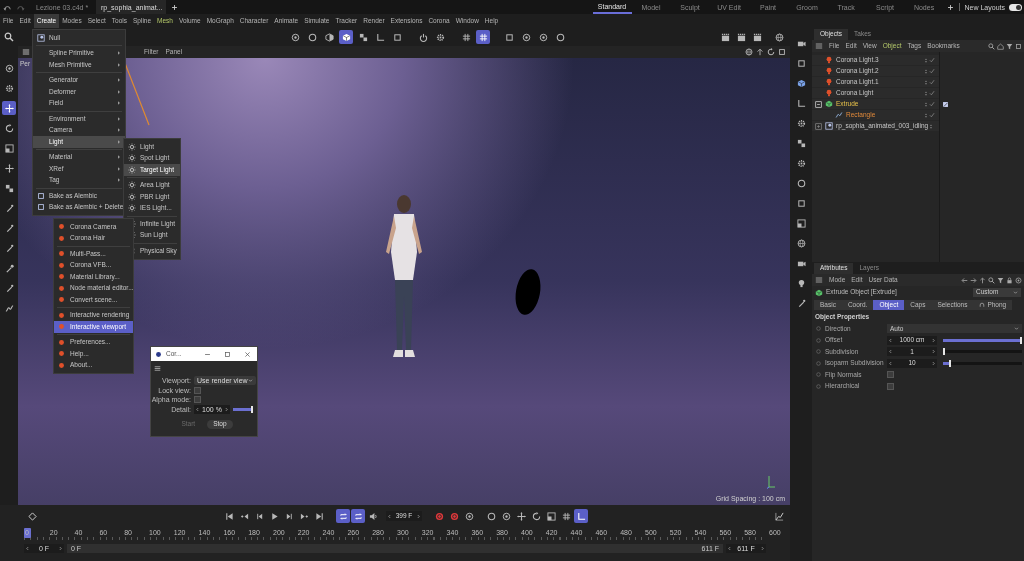 The image size is (1024, 561). What do you see at coordinates (1000, 46) in the screenshot?
I see `home-icon` at bounding box center [1000, 46].